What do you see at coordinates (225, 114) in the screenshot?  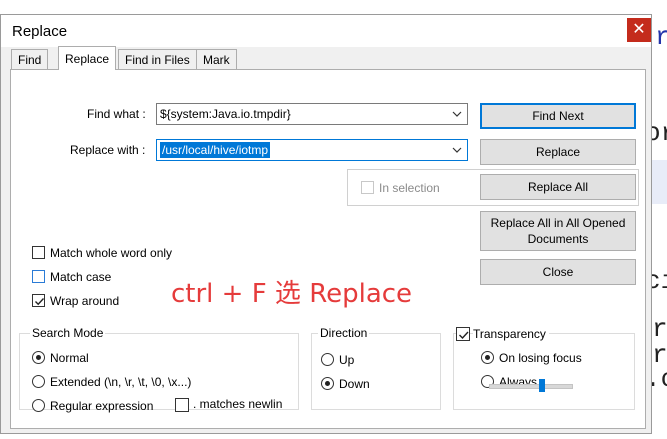 I see `find-what-value: ${system:Java.io.tmpdir}` at bounding box center [225, 114].